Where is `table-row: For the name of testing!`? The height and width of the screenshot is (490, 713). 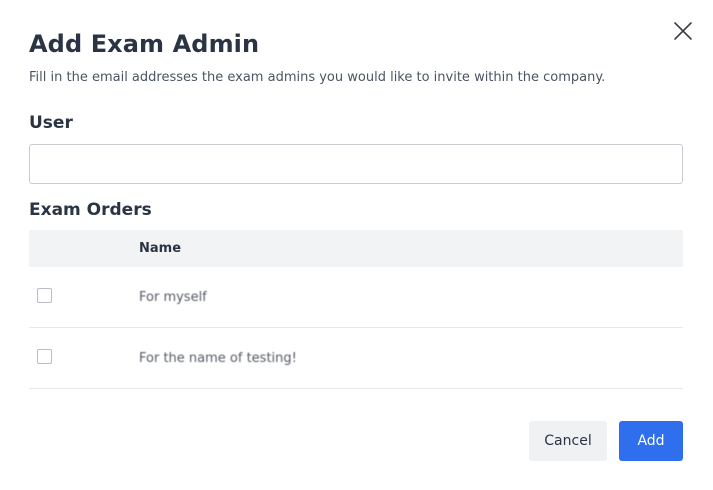
table-row: For the name of testing! is located at coordinates (356, 358).